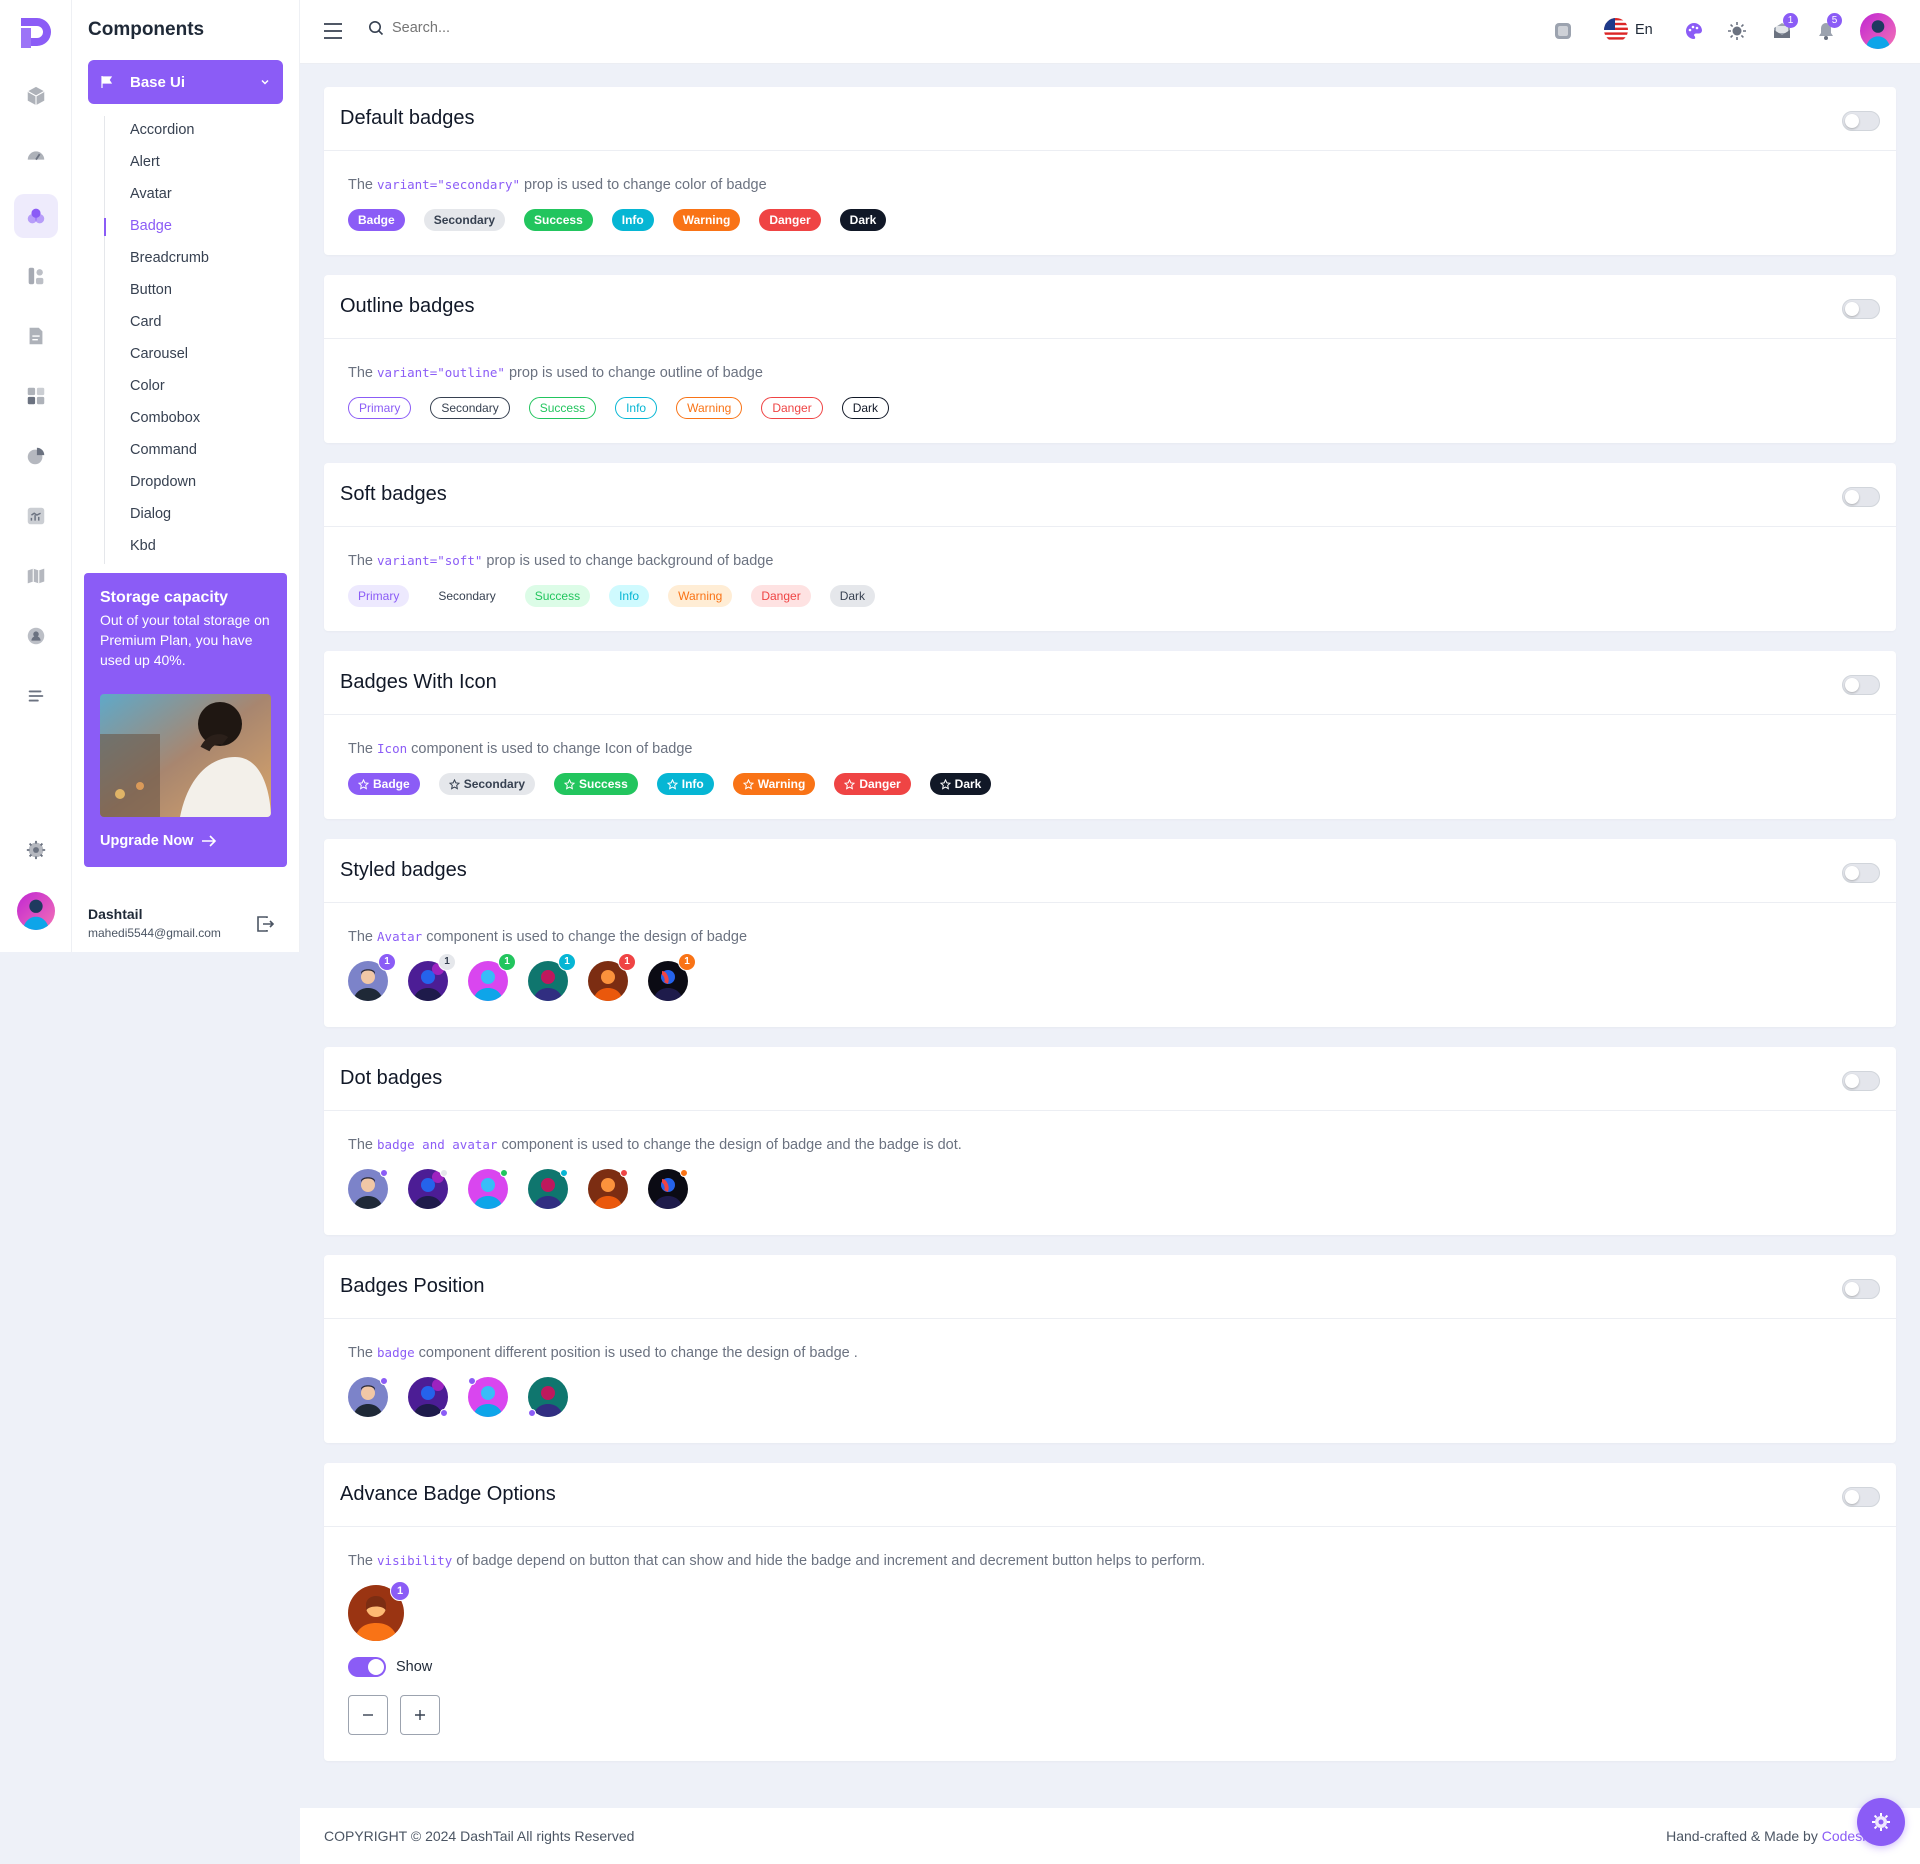 Image resolution: width=1920 pixels, height=1864 pixels. Describe the element at coordinates (1110, 1667) in the screenshot. I see `show-badge-switch: Show` at that location.